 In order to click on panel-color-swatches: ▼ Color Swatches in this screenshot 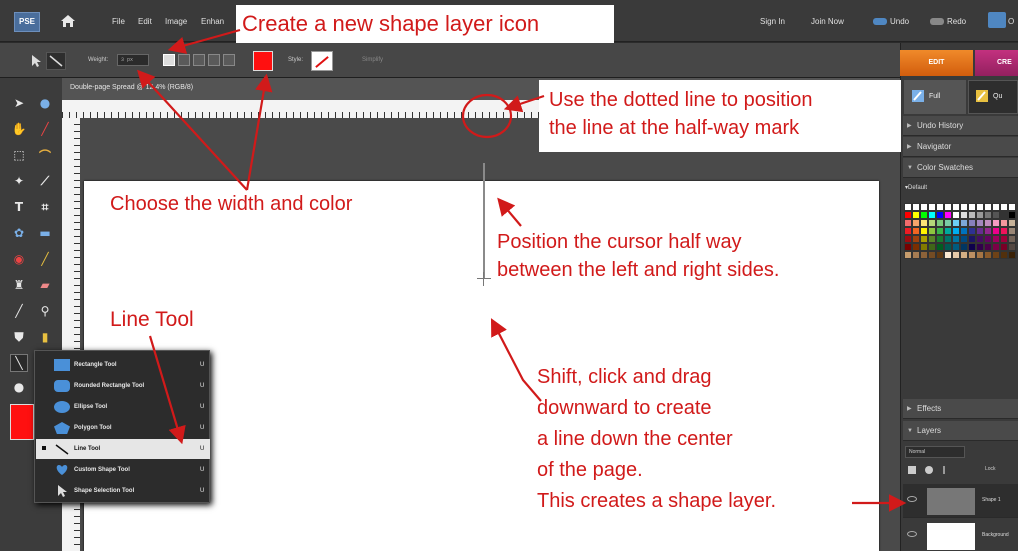, I will do `click(960, 168)`.